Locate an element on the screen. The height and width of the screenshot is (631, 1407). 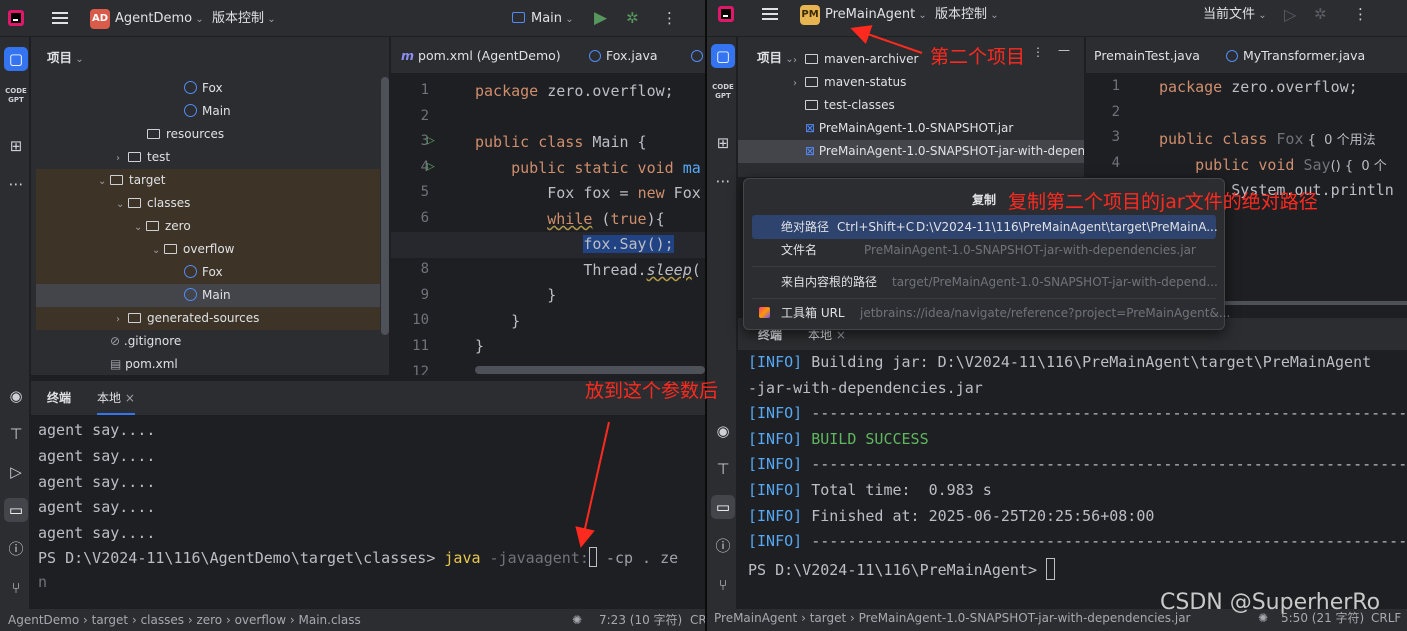
run-config-selector: Main ⌄ is located at coordinates (543, 18).